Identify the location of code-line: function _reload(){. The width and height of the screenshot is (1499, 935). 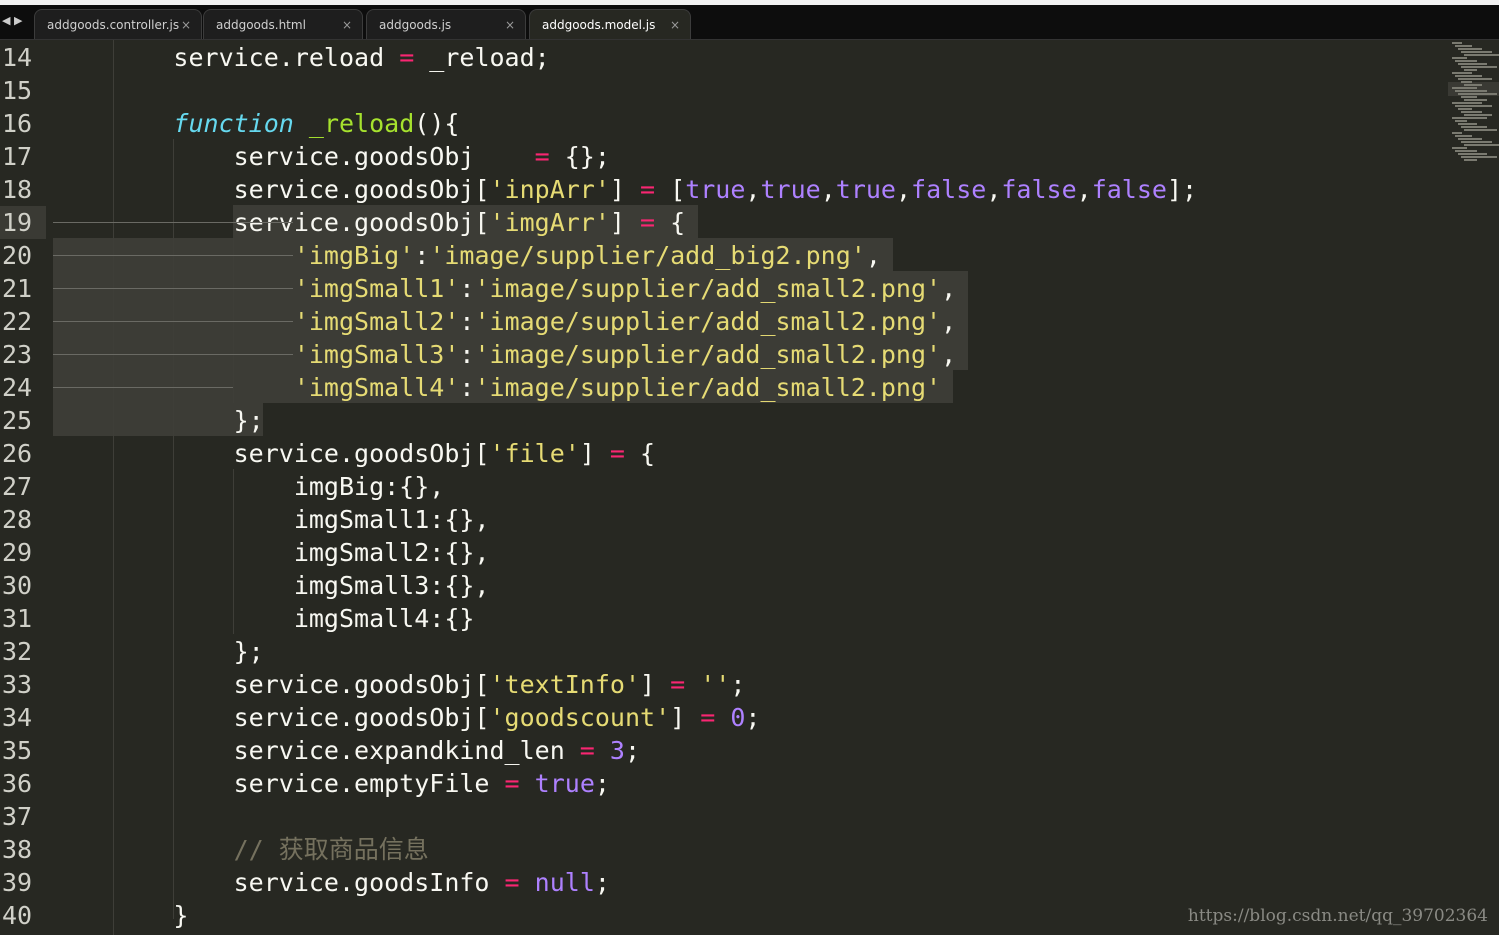
(256, 123).